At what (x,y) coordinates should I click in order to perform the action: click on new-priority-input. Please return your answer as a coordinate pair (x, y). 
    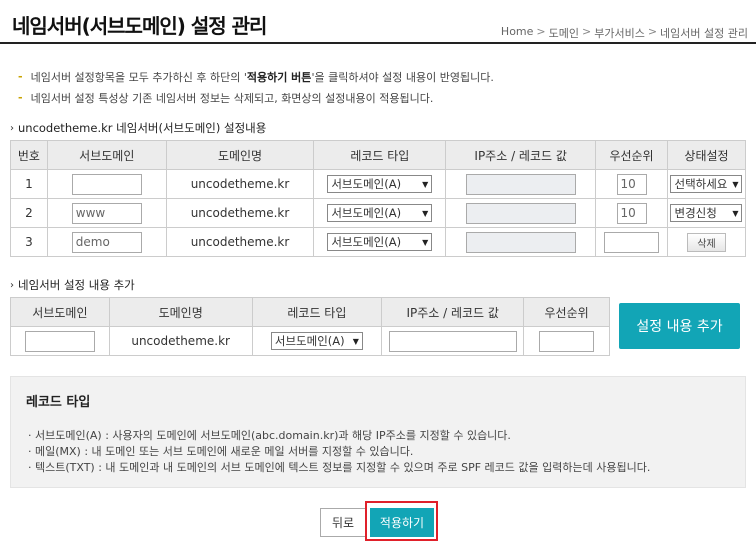
    Looking at the image, I should click on (567, 341).